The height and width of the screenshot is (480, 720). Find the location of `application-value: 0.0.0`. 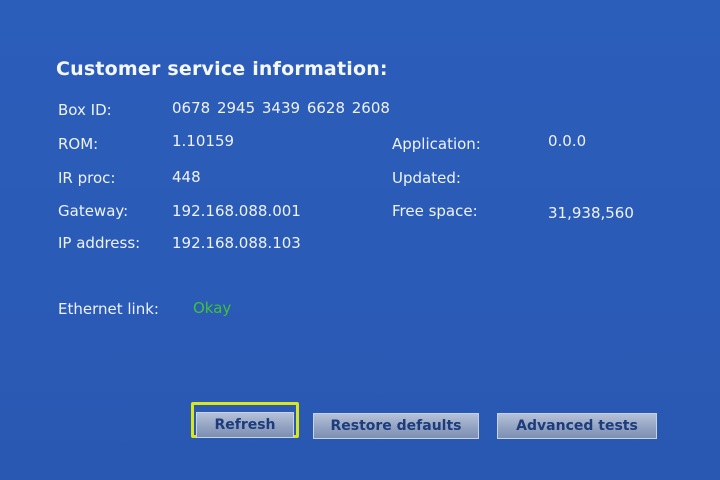

application-value: 0.0.0 is located at coordinates (567, 141).